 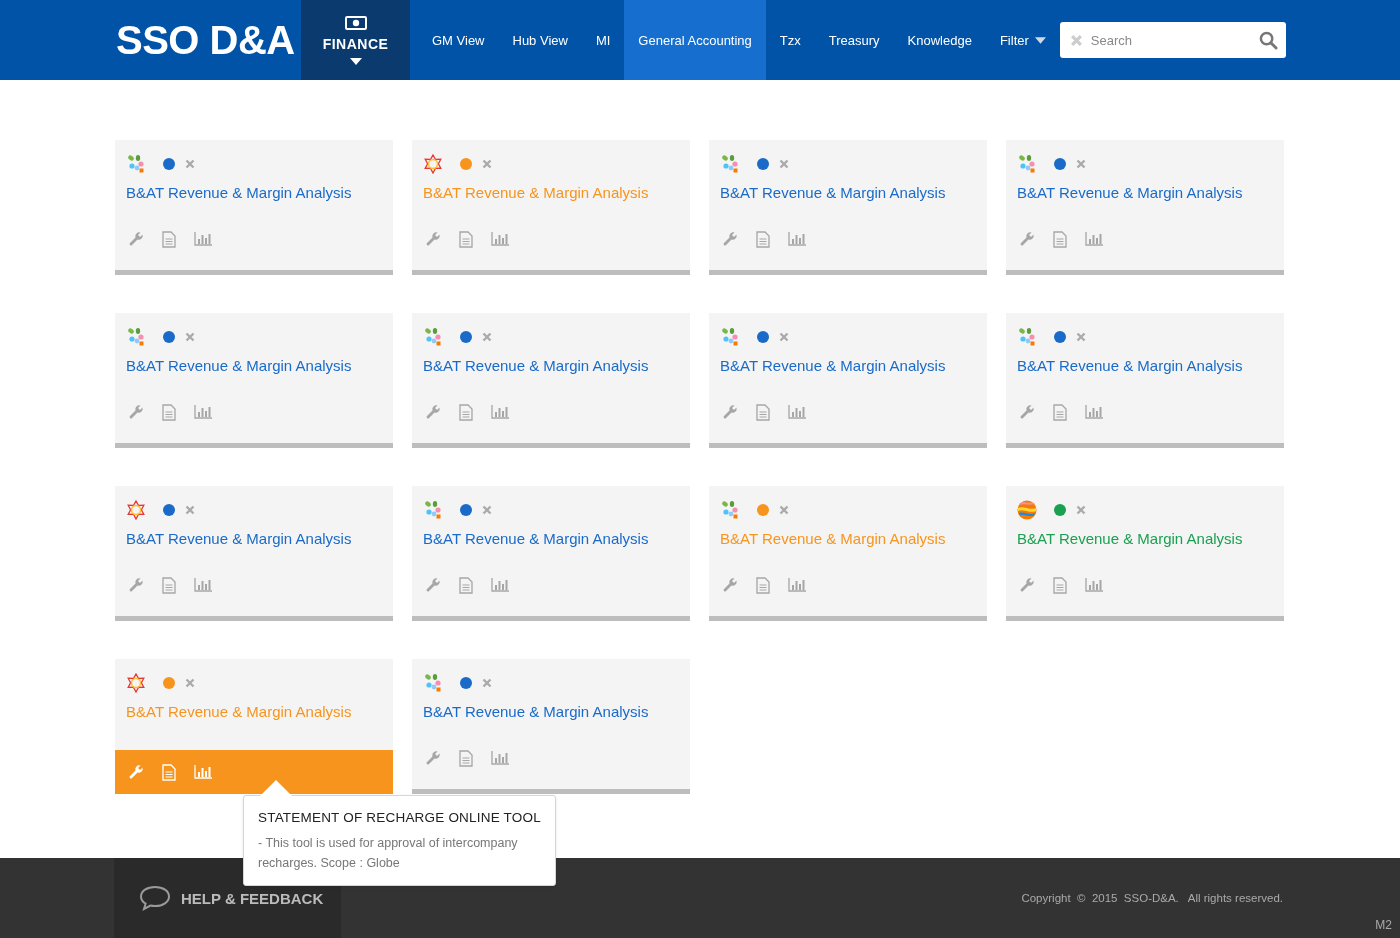 What do you see at coordinates (399, 817) in the screenshot?
I see `tooltip-title: STATEMENT OF RECHARGE ONLINE TOOL` at bounding box center [399, 817].